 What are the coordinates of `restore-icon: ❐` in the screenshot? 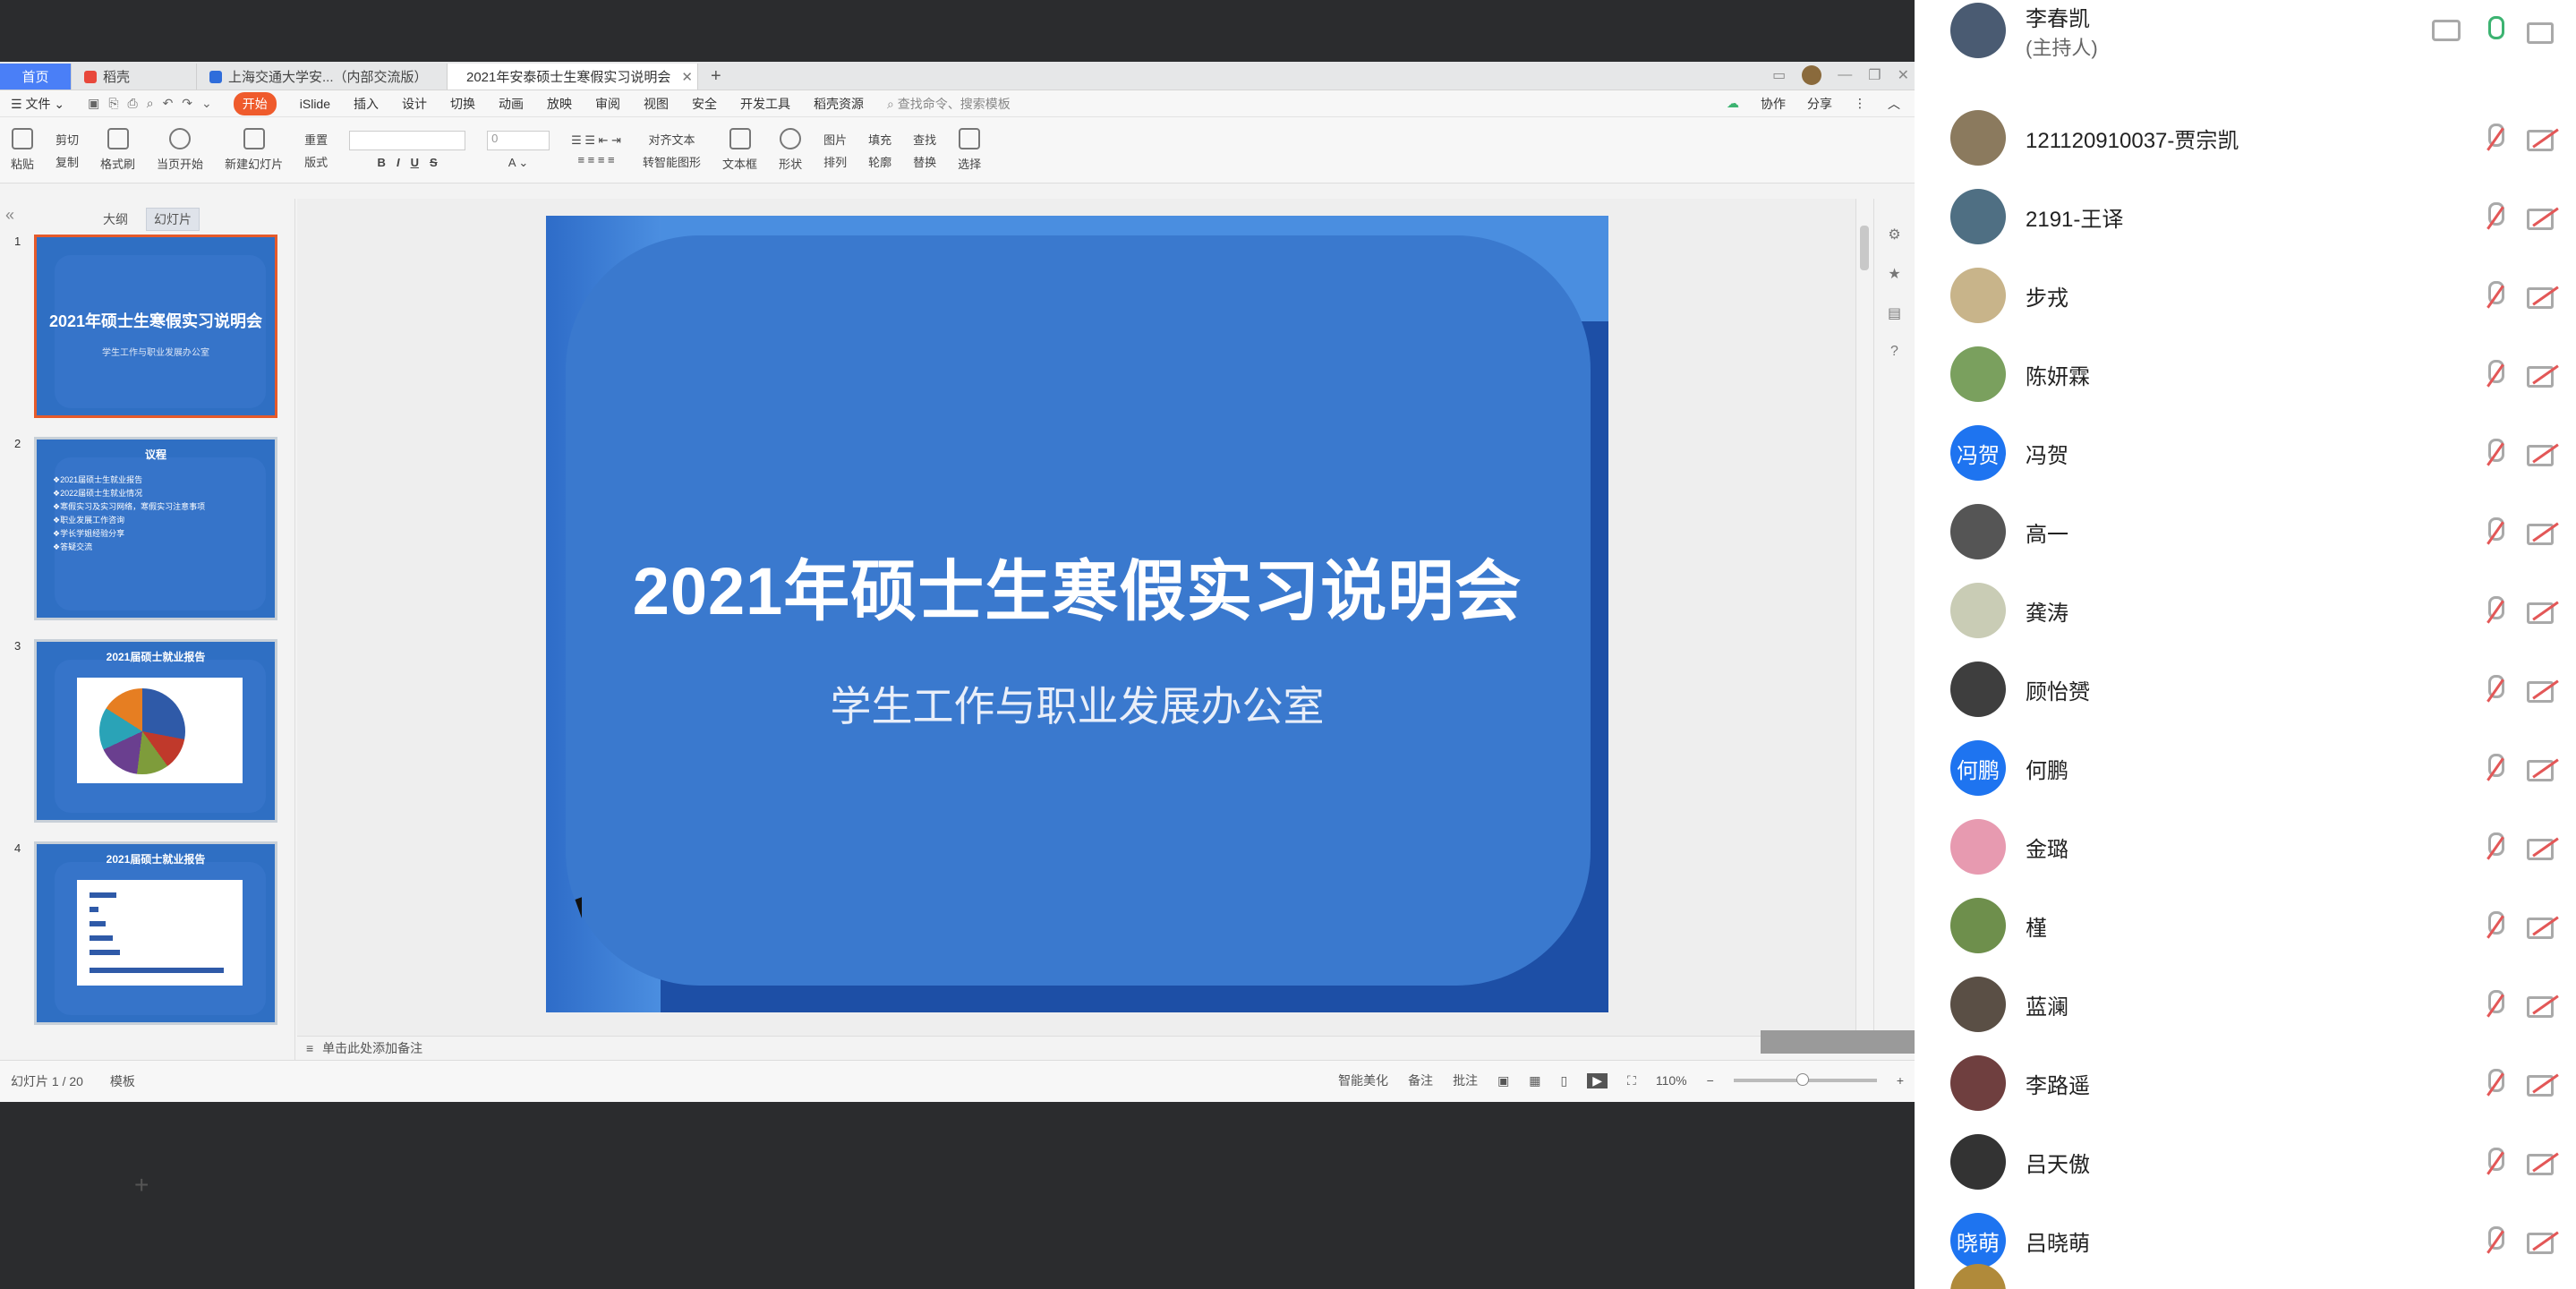 It's located at (1874, 75).